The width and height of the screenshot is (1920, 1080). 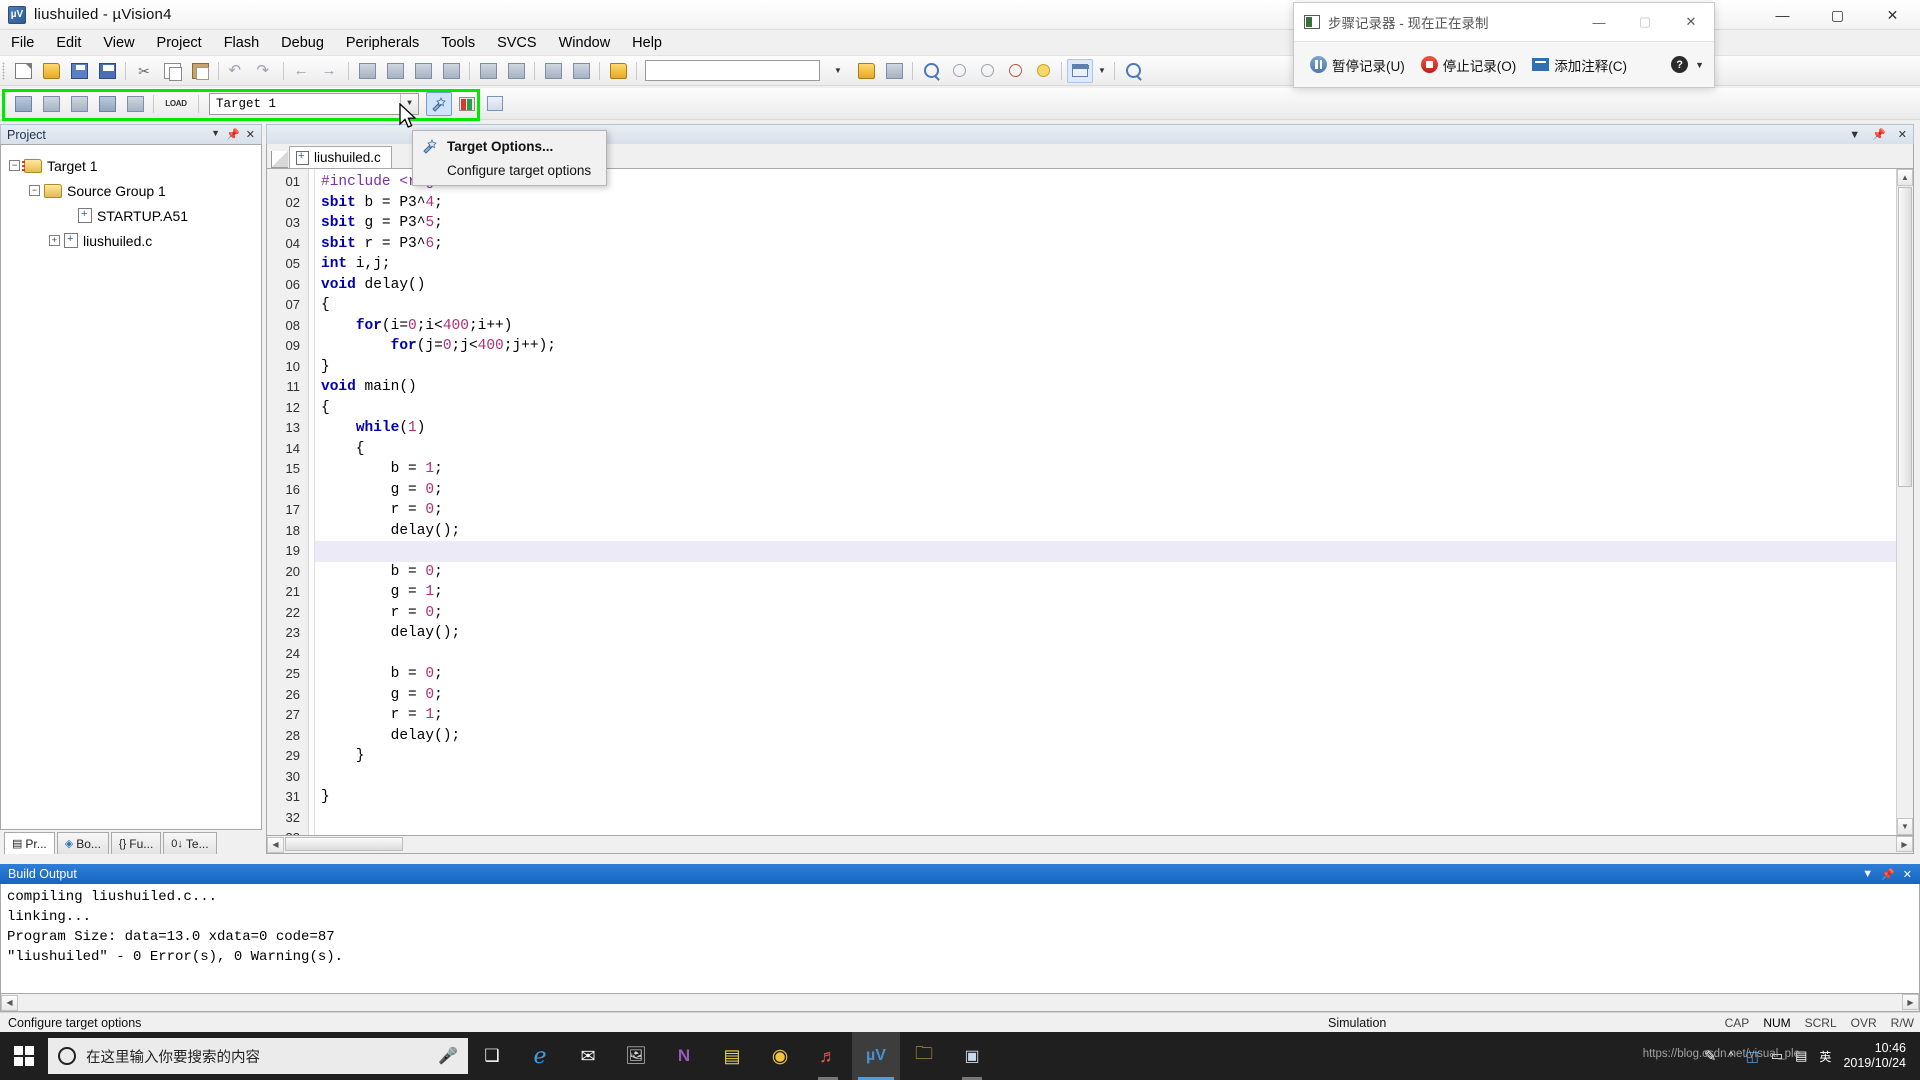 What do you see at coordinates (200, 71) in the screenshot?
I see `paste-button` at bounding box center [200, 71].